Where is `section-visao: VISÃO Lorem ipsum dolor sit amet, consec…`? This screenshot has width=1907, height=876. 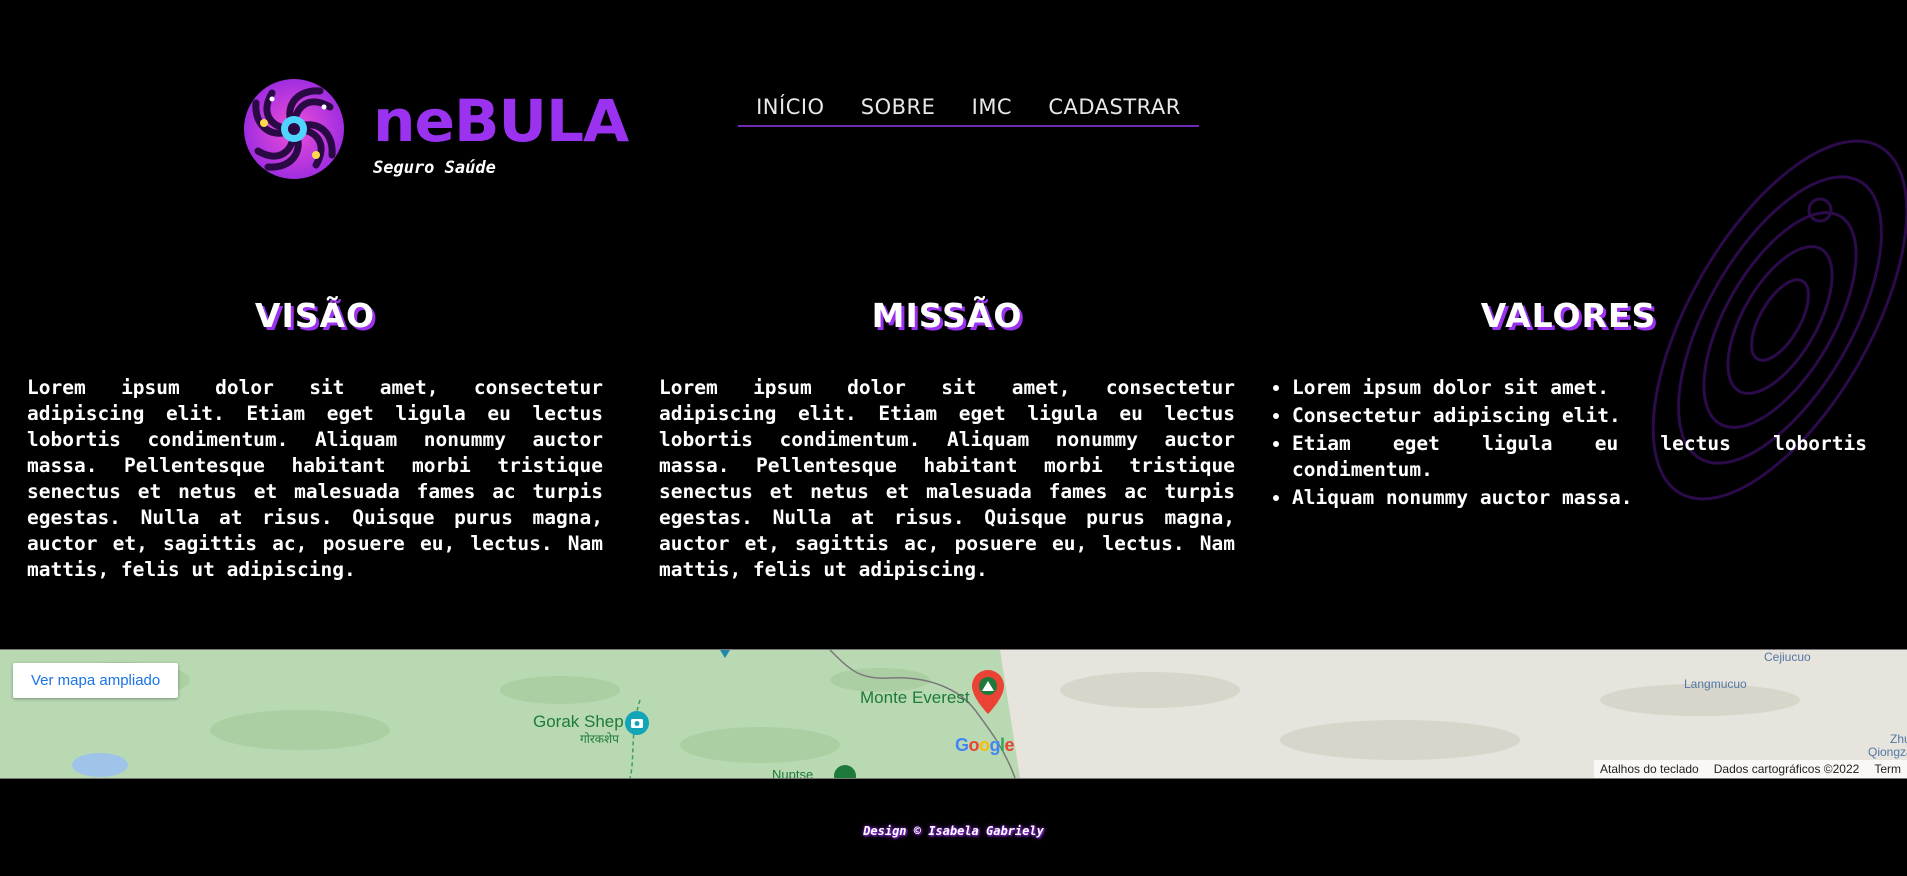 section-visao: VISÃO Lorem ipsum dolor sit amet, consec… is located at coordinates (315, 439).